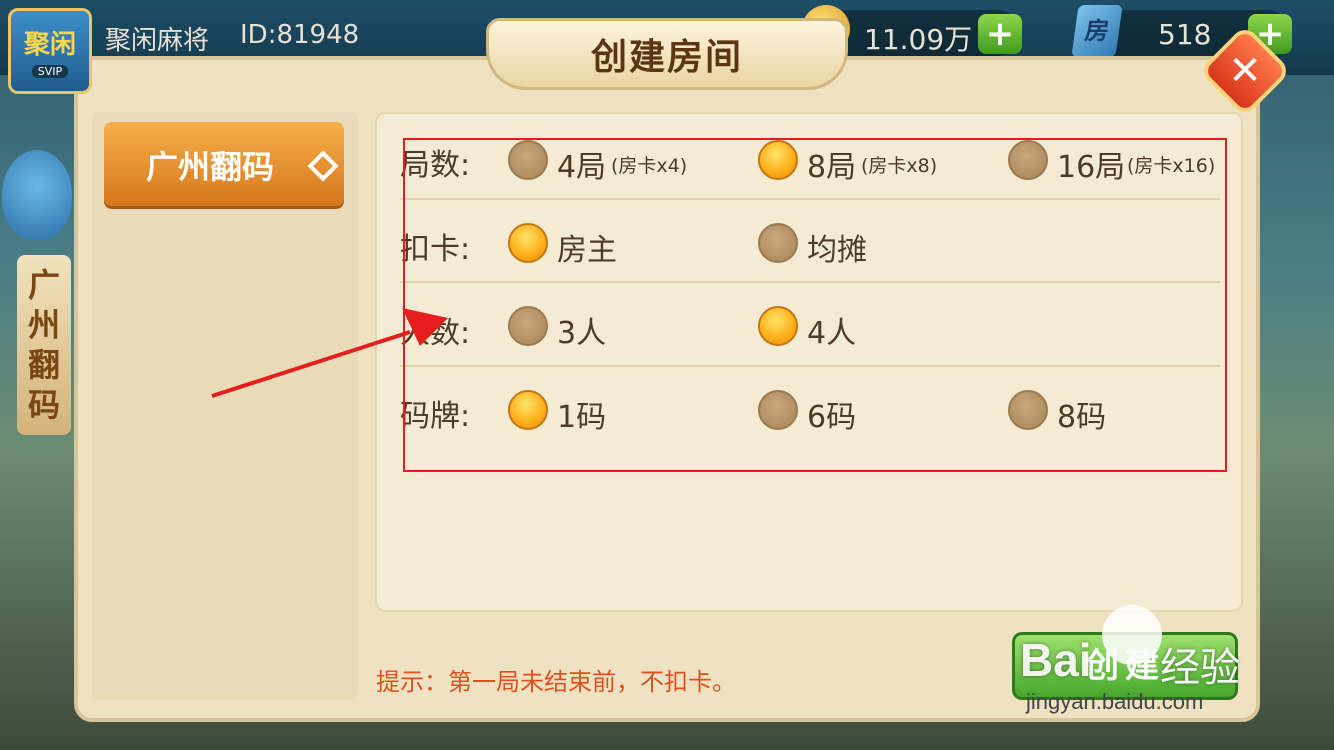 Image resolution: width=1334 pixels, height=750 pixels. I want to click on baidu-watermark: Bai 经验 jingyan.baidu.com, so click(1177, 665).